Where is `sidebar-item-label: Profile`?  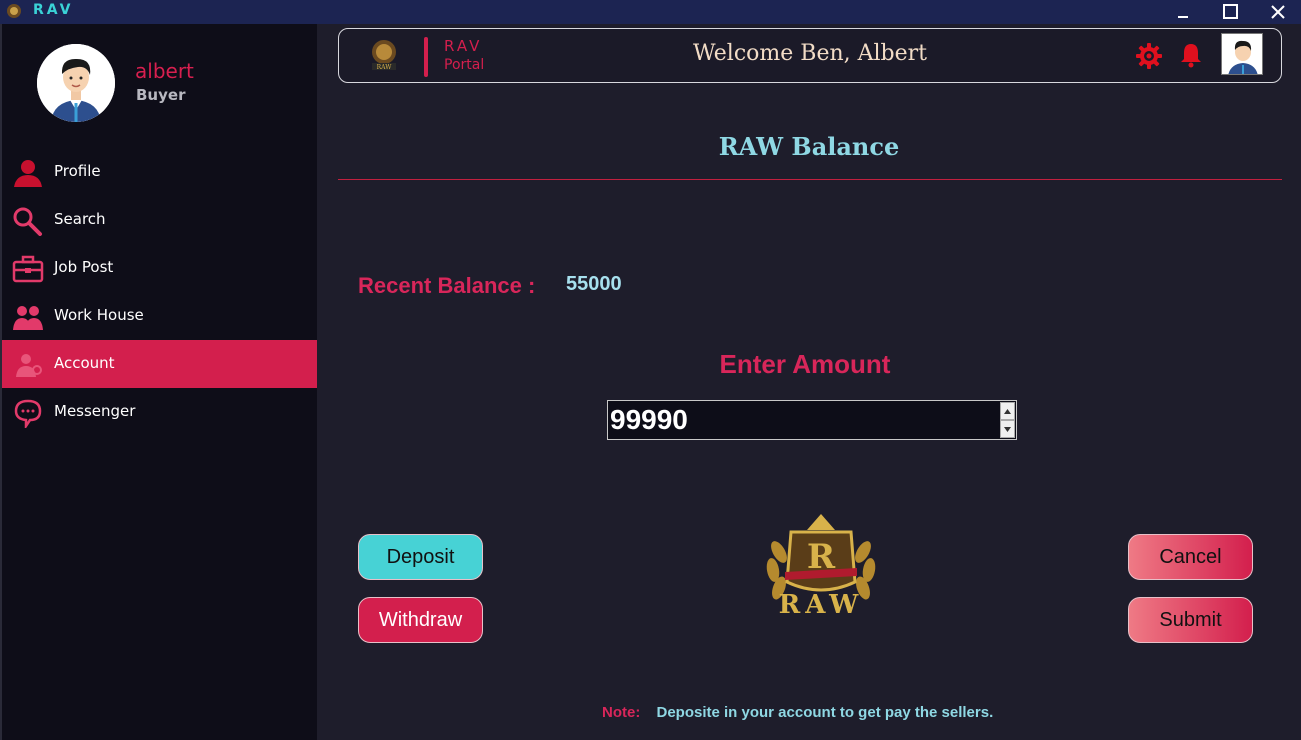 sidebar-item-label: Profile is located at coordinates (77, 171).